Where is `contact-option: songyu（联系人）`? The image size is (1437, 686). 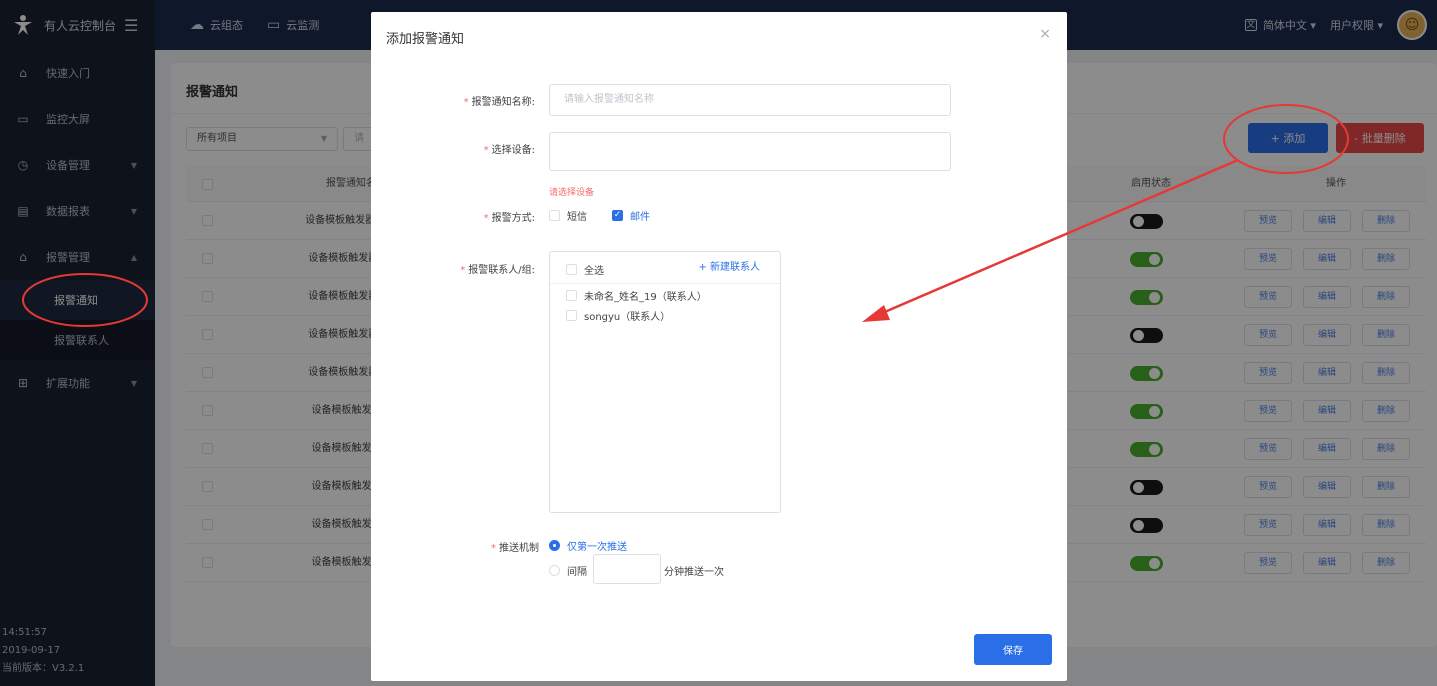 contact-option: songyu（联系人） is located at coordinates (618, 315).